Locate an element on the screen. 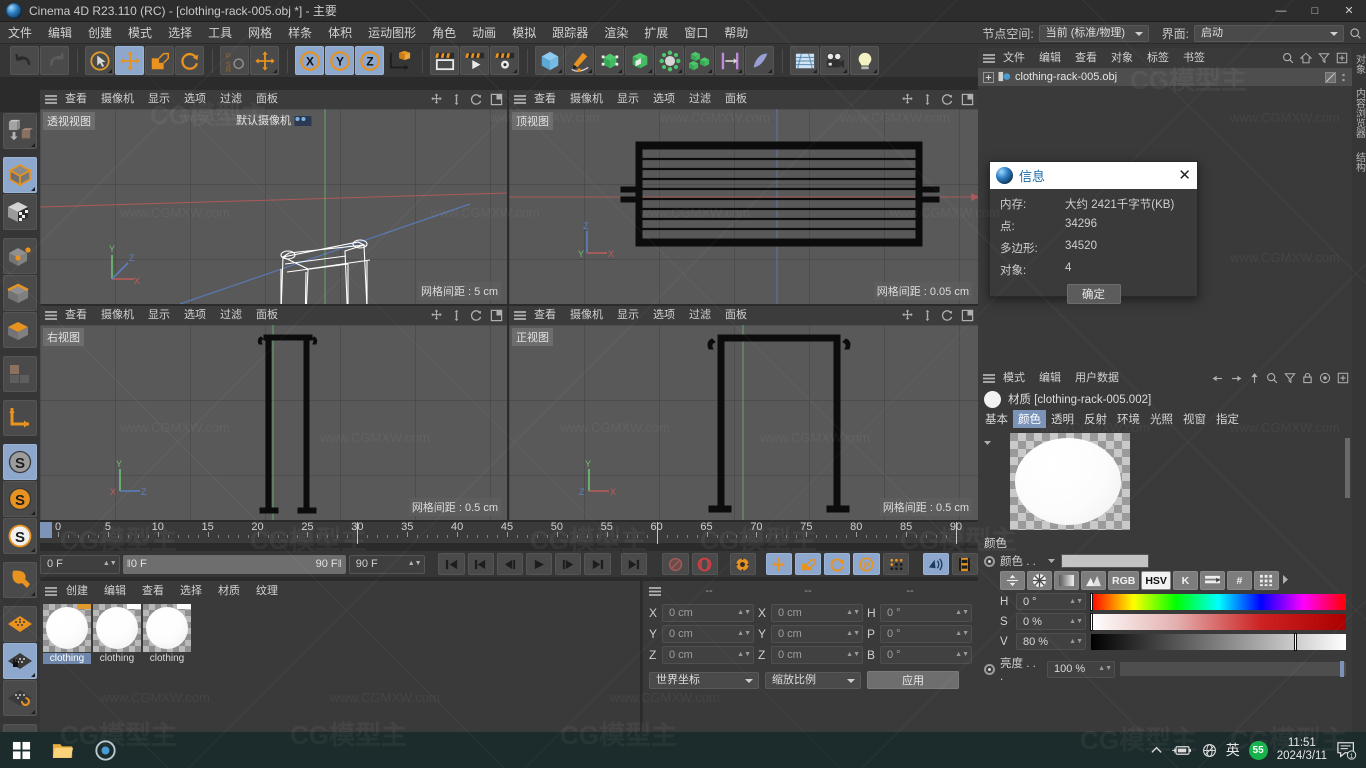  color-mode-k-button: K is located at coordinates (1185, 580).